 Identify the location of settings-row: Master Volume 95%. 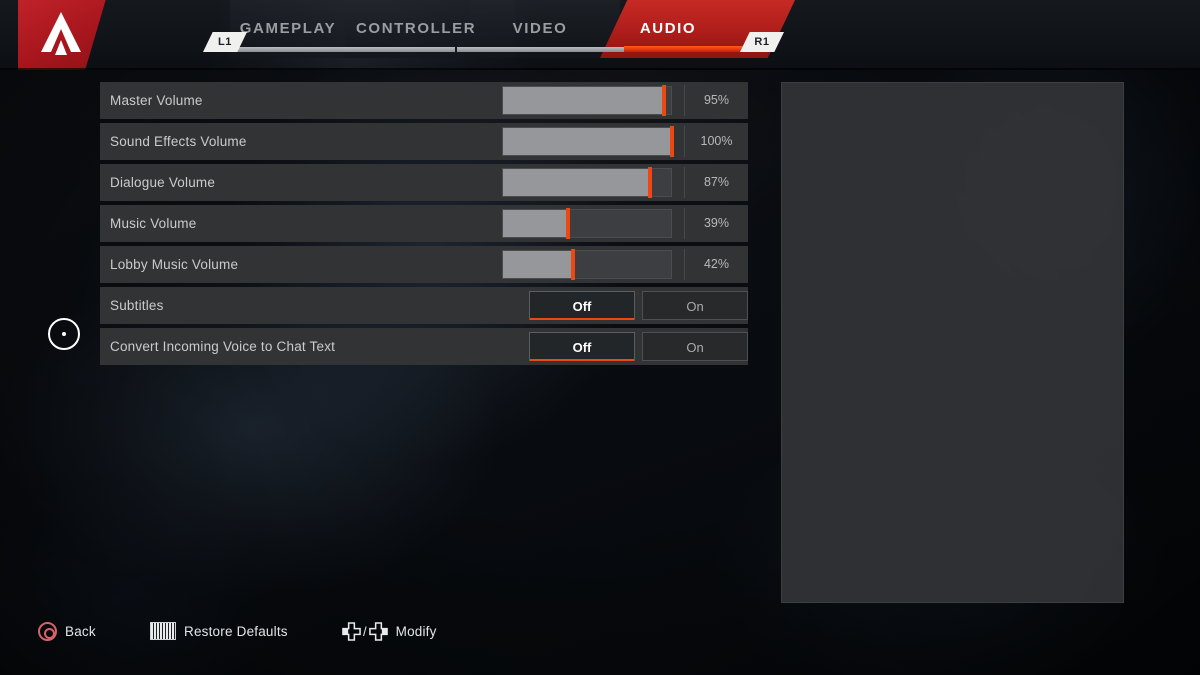
(424, 100).